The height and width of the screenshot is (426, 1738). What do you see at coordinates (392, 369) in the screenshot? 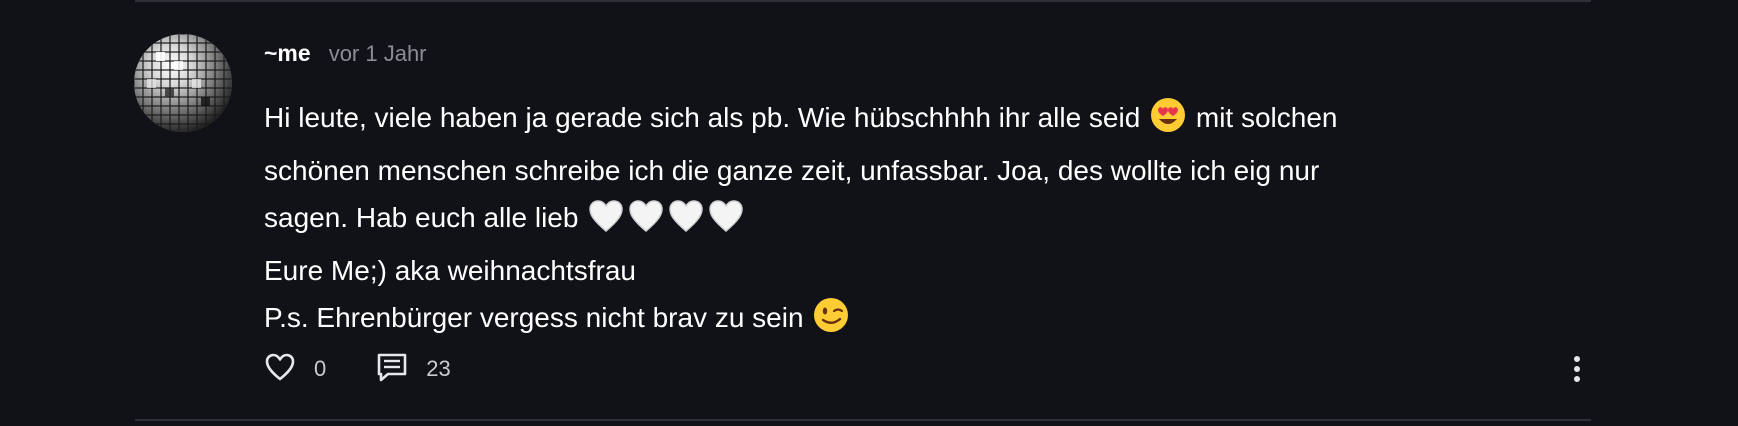
I see `comment-icon` at bounding box center [392, 369].